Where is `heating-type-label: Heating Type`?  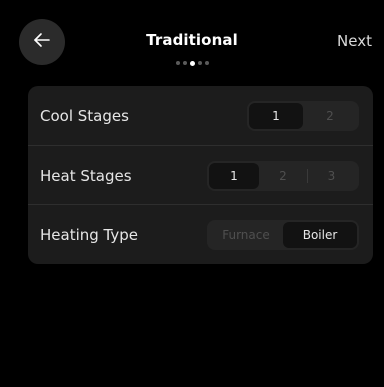
heating-type-label: Heating Type is located at coordinates (89, 234).